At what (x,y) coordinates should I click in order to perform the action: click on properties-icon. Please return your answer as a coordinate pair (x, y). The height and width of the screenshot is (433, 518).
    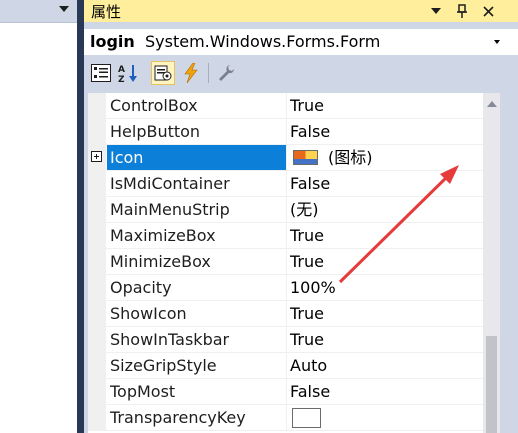
    Looking at the image, I should click on (163, 73).